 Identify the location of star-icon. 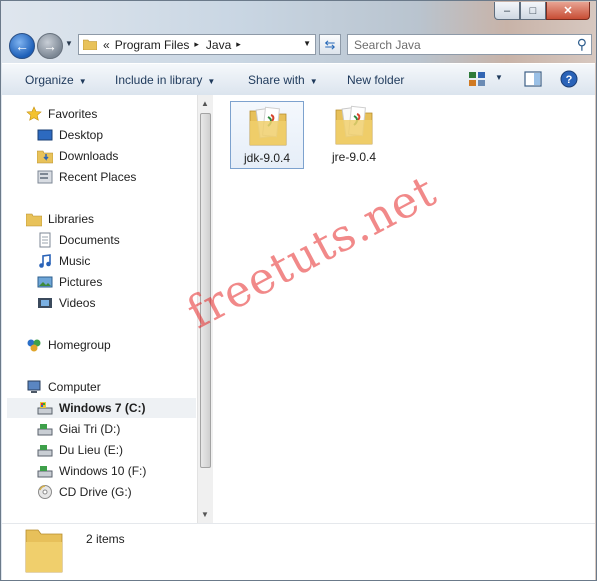
(34, 114).